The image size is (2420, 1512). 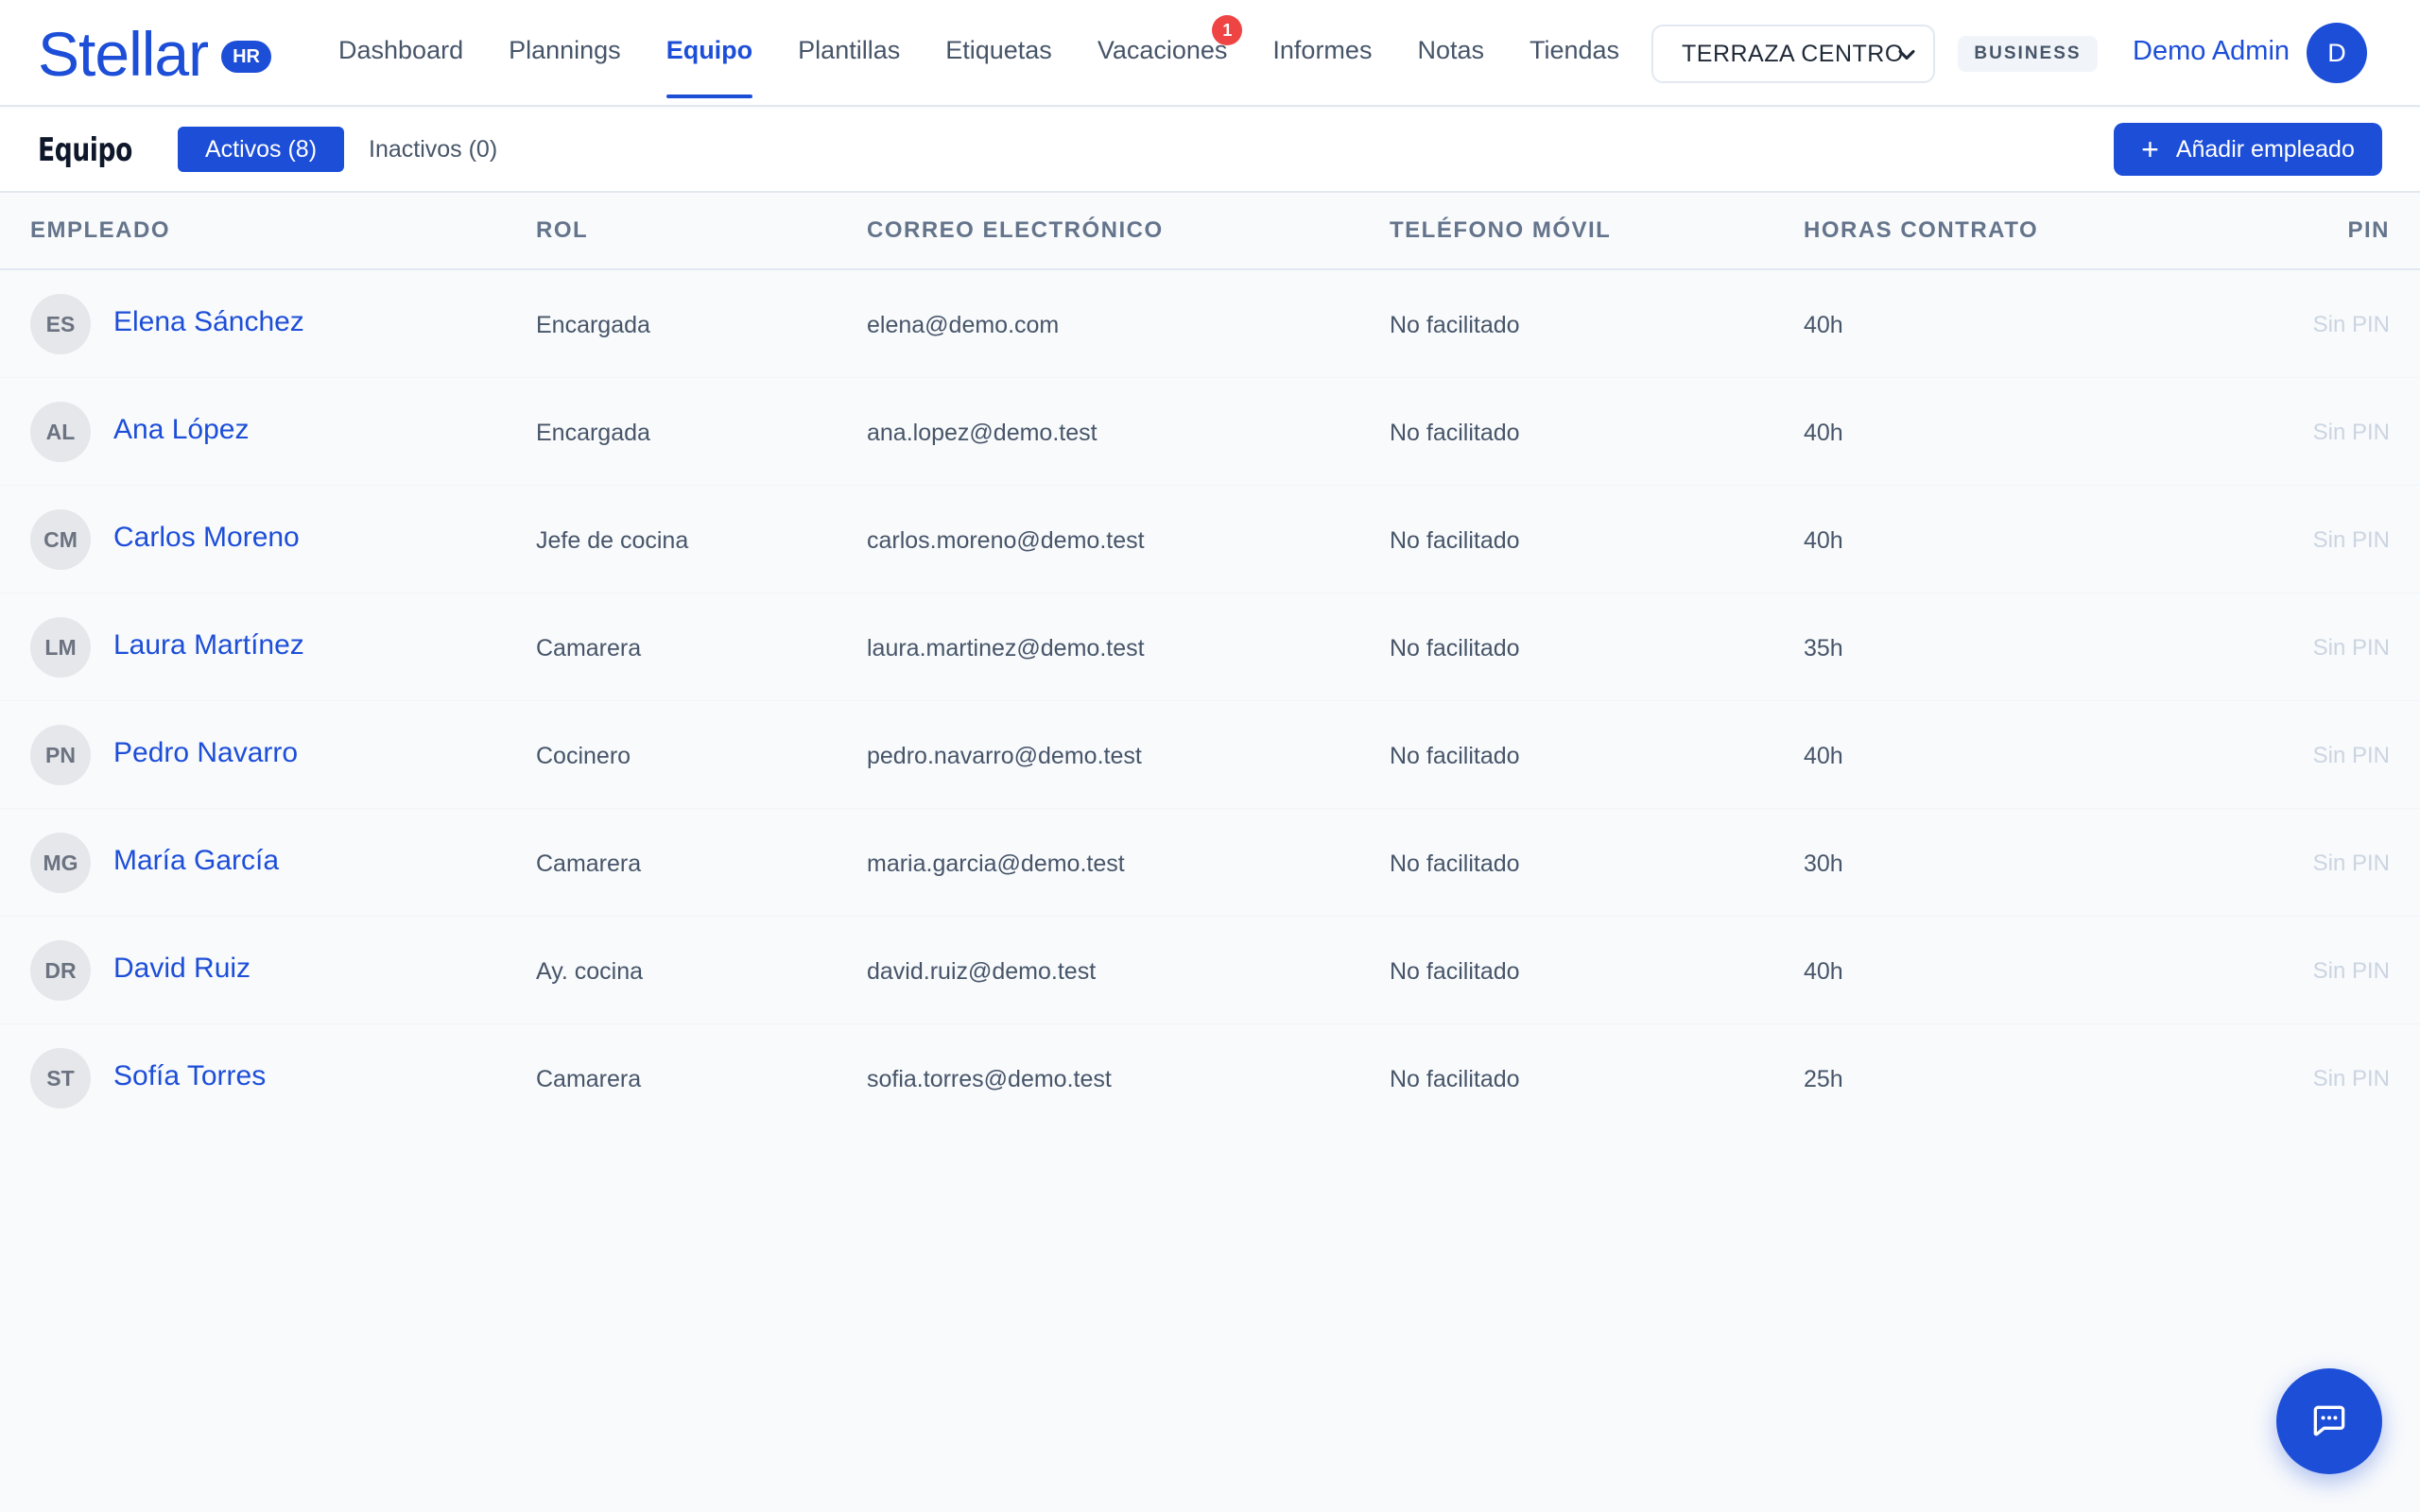 I want to click on nav-item-label: Informes, so click(x=1322, y=50).